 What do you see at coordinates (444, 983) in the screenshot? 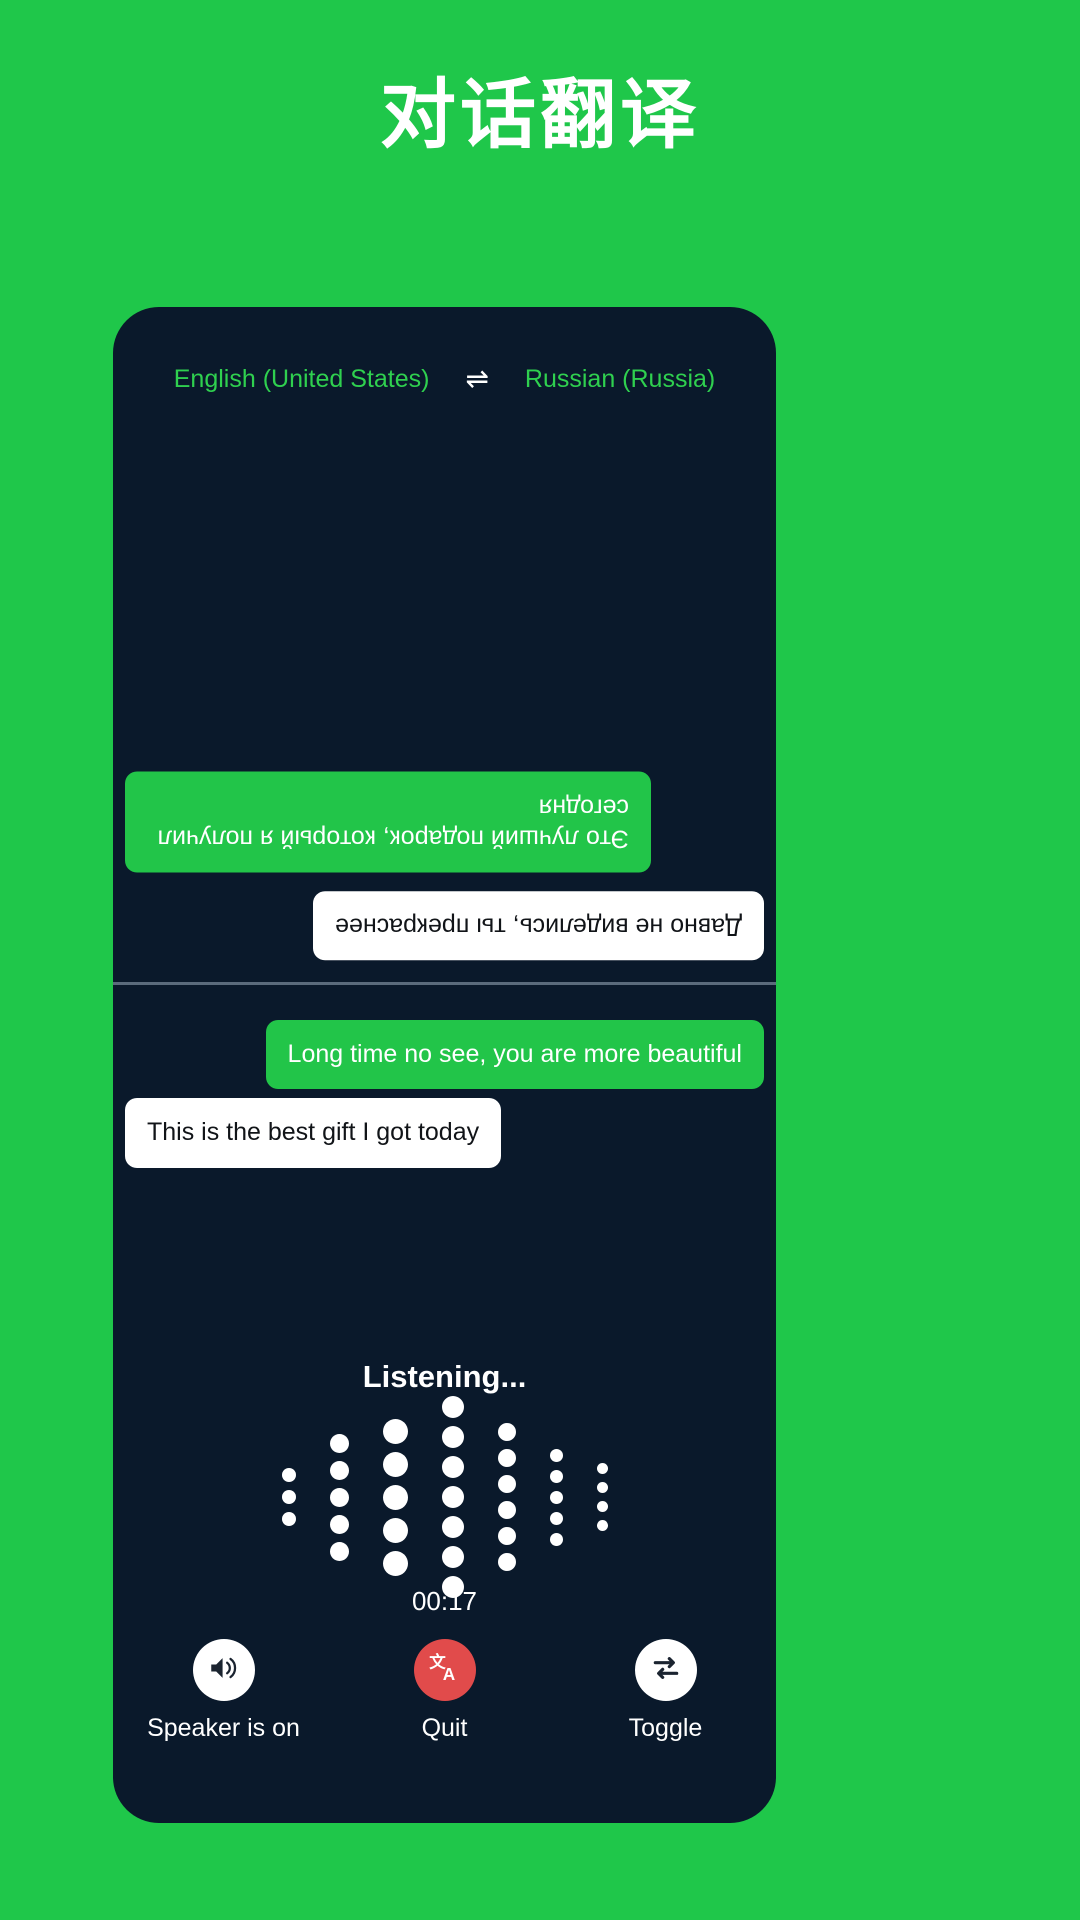
I see `pane-divider` at bounding box center [444, 983].